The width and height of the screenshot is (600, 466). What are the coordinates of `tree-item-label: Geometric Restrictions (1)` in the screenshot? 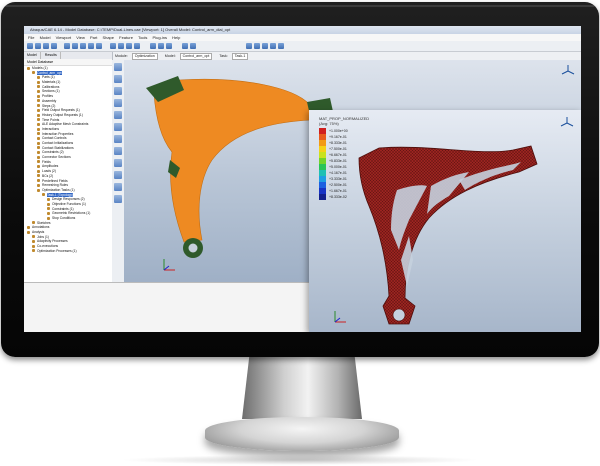 It's located at (71, 213).